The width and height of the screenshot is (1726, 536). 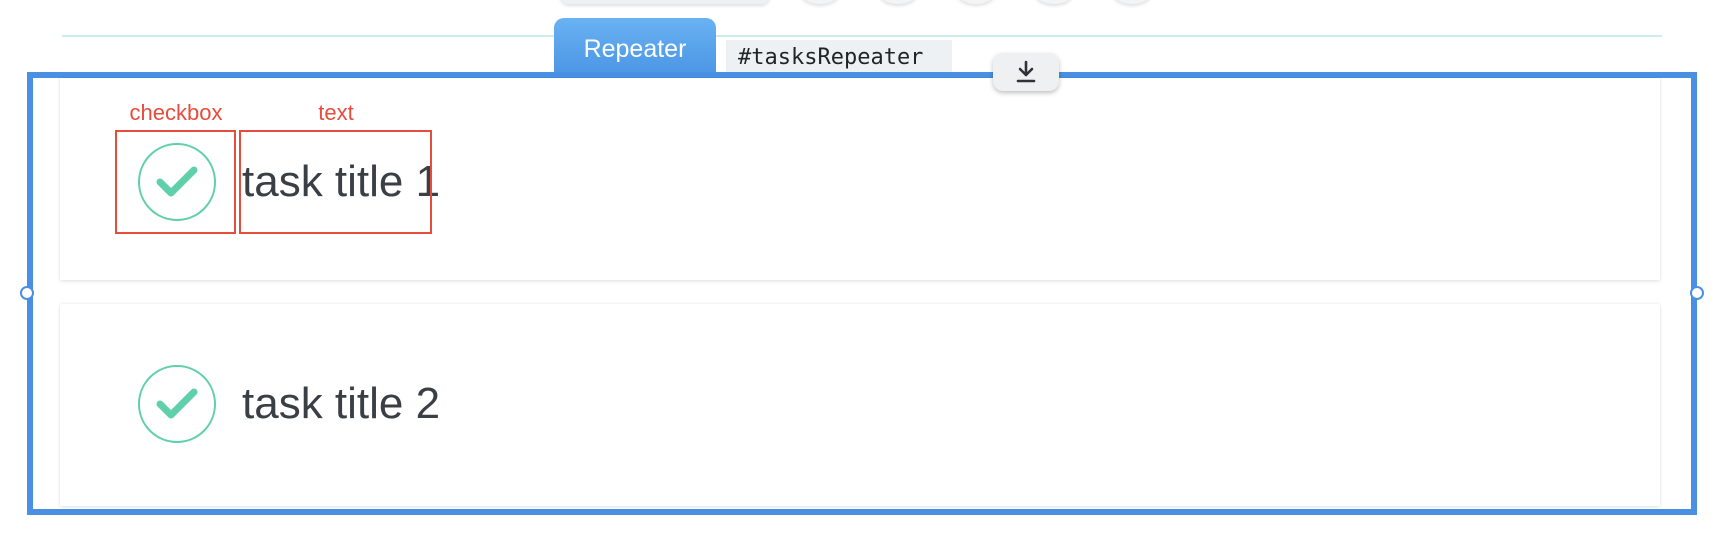 I want to click on download-button, so click(x=1026, y=72).